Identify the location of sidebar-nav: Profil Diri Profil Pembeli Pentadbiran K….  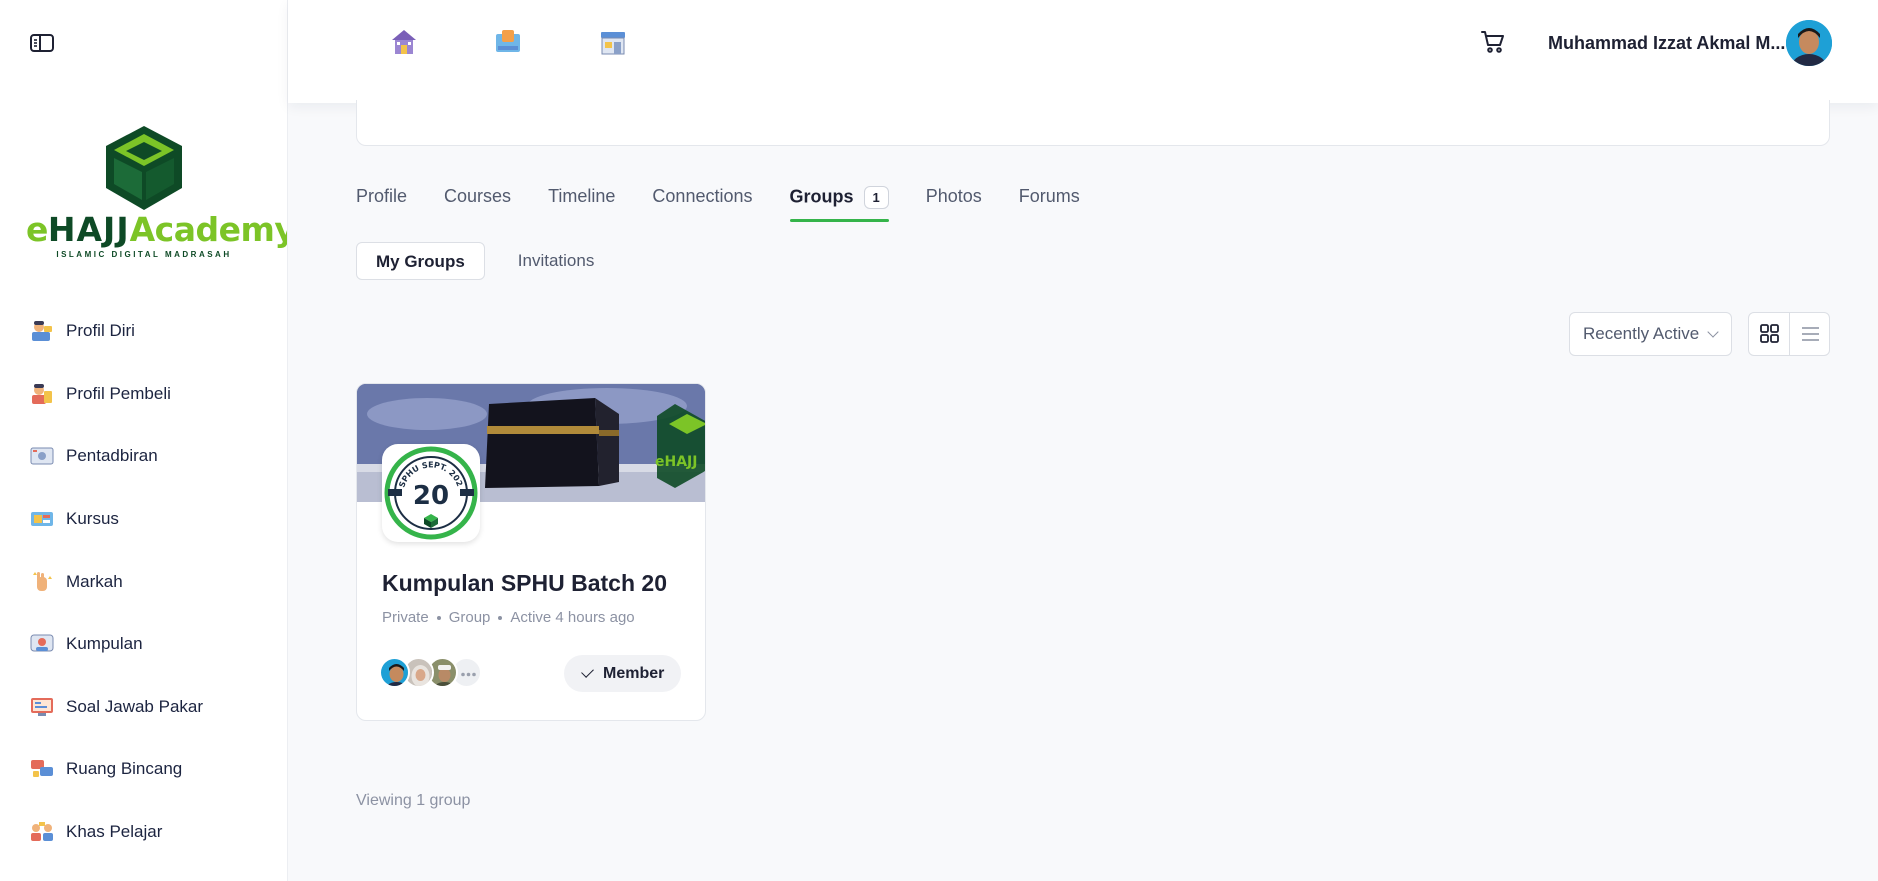
(143, 582).